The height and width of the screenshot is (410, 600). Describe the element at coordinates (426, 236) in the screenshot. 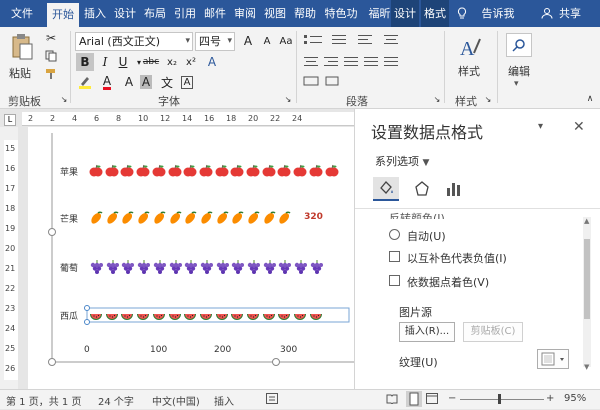

I see `auto-label: 自动(U)` at that location.